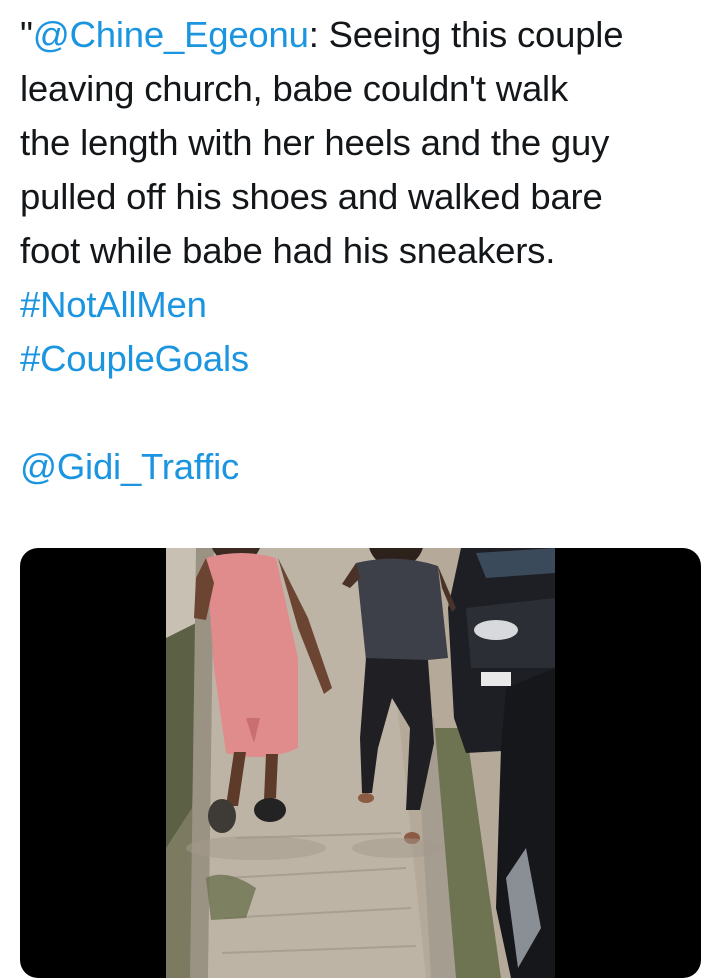 The image size is (720, 978). Describe the element at coordinates (311, 196) in the screenshot. I see `tweet-line-4: pulled off his shoes and walked bare` at that location.